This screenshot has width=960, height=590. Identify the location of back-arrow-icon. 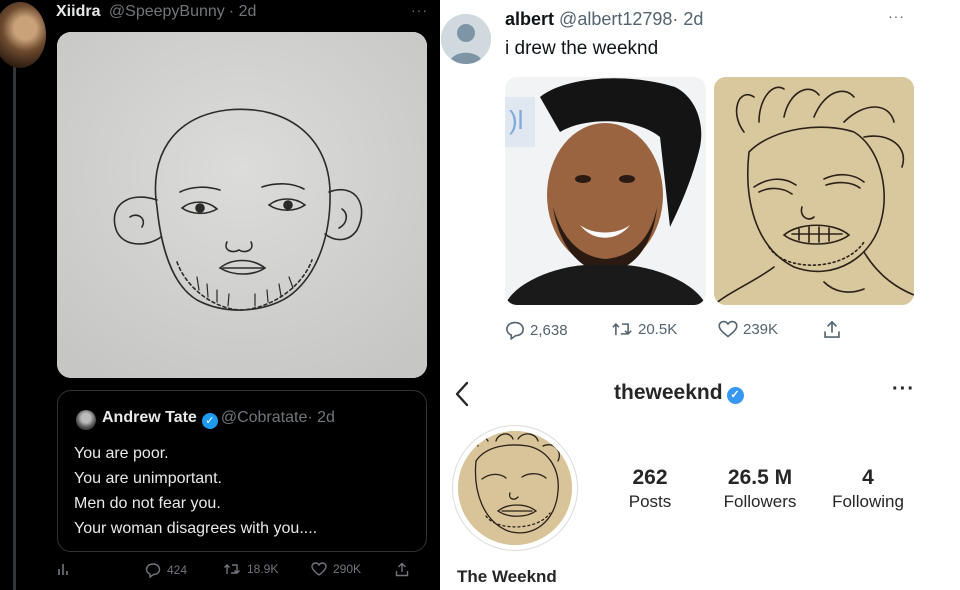
(462, 394).